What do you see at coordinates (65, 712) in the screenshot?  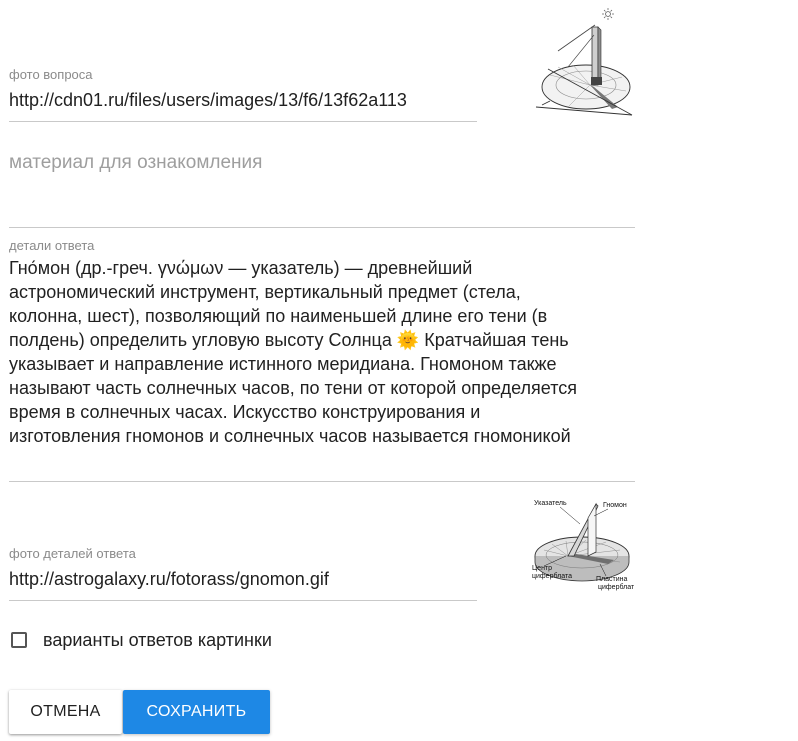 I see `cancel-button: ОТМЕНА` at bounding box center [65, 712].